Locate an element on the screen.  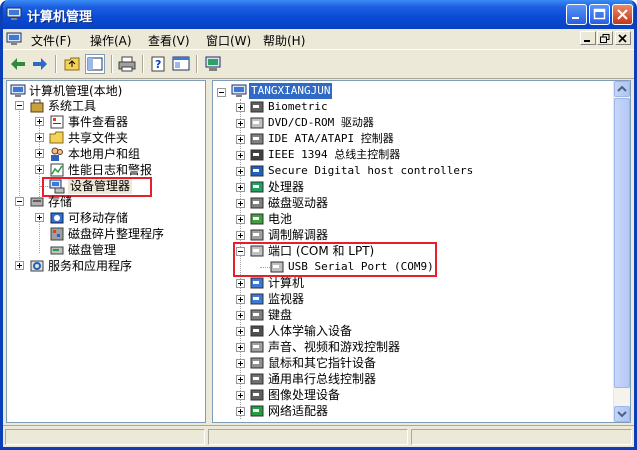
scroll-up-button is located at coordinates (622, 89).